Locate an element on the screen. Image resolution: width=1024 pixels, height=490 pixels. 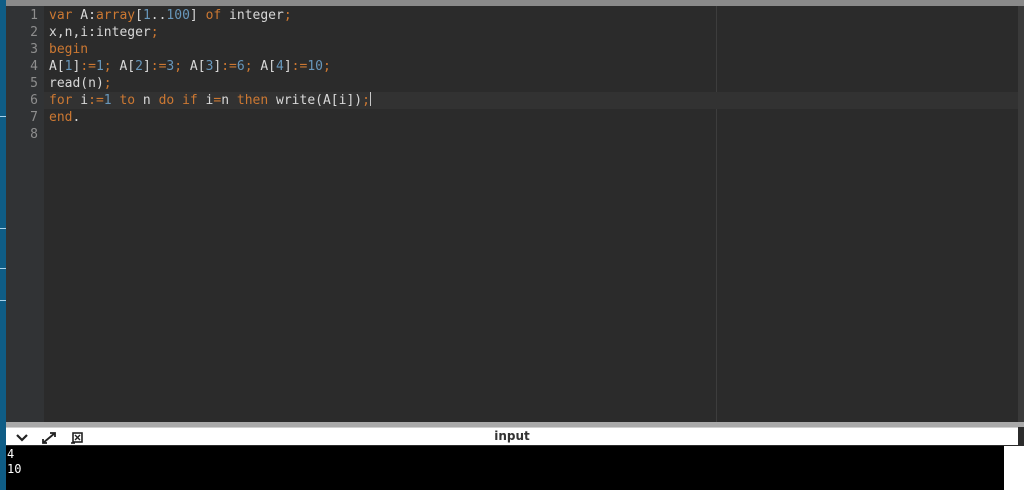
code-token: to is located at coordinates (127, 100).